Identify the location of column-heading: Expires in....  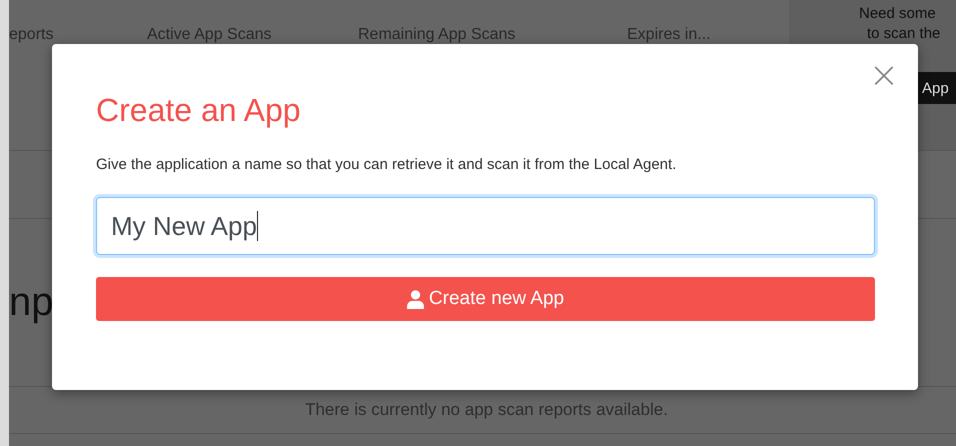
(669, 35).